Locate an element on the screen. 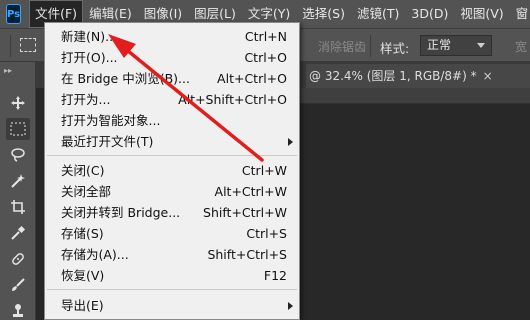  menu-3d: 3D(D) is located at coordinates (429, 14).